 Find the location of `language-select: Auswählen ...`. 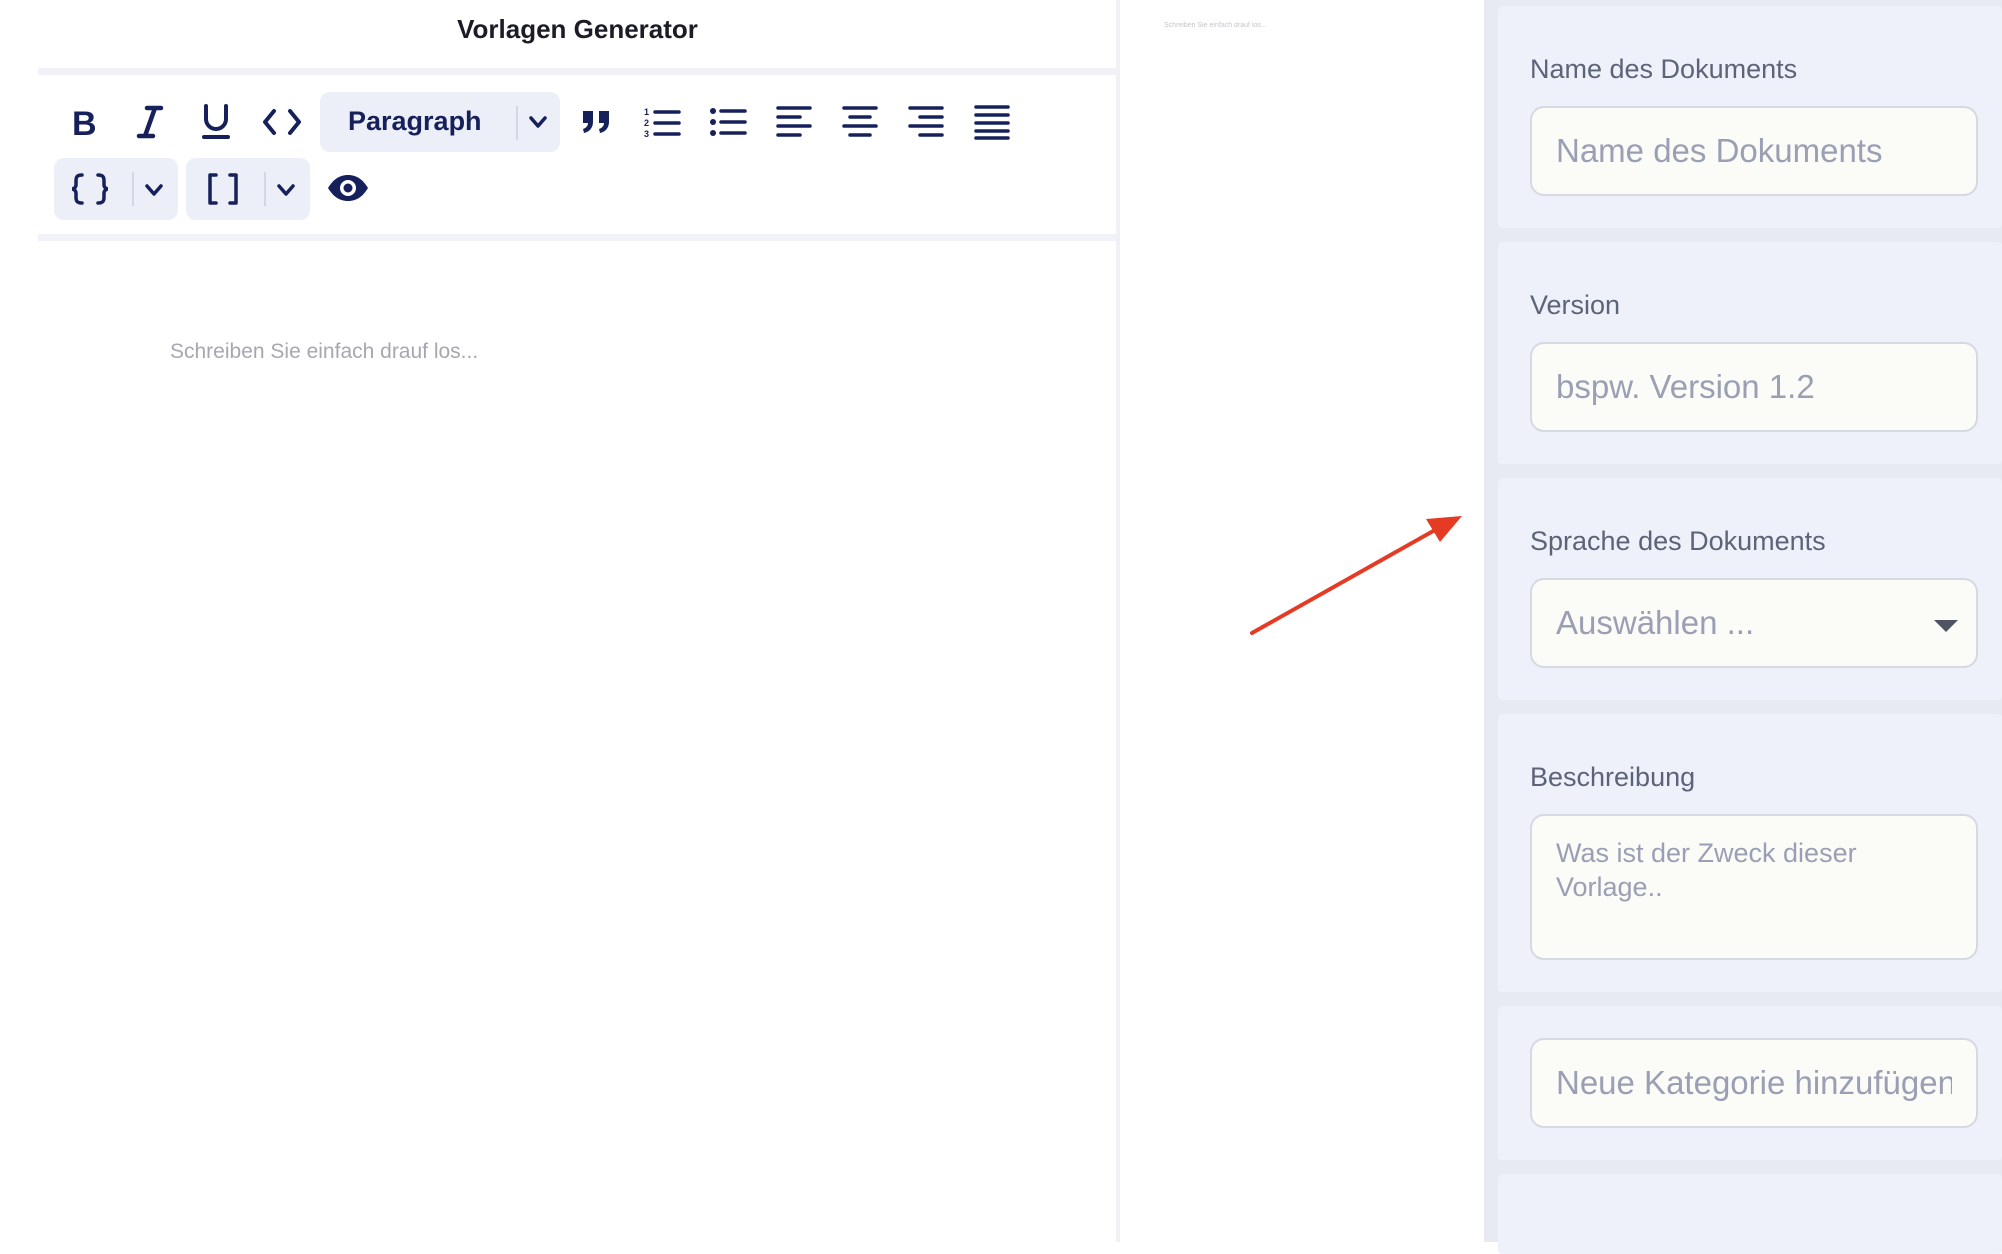

language-select: Auswählen ... is located at coordinates (1754, 623).